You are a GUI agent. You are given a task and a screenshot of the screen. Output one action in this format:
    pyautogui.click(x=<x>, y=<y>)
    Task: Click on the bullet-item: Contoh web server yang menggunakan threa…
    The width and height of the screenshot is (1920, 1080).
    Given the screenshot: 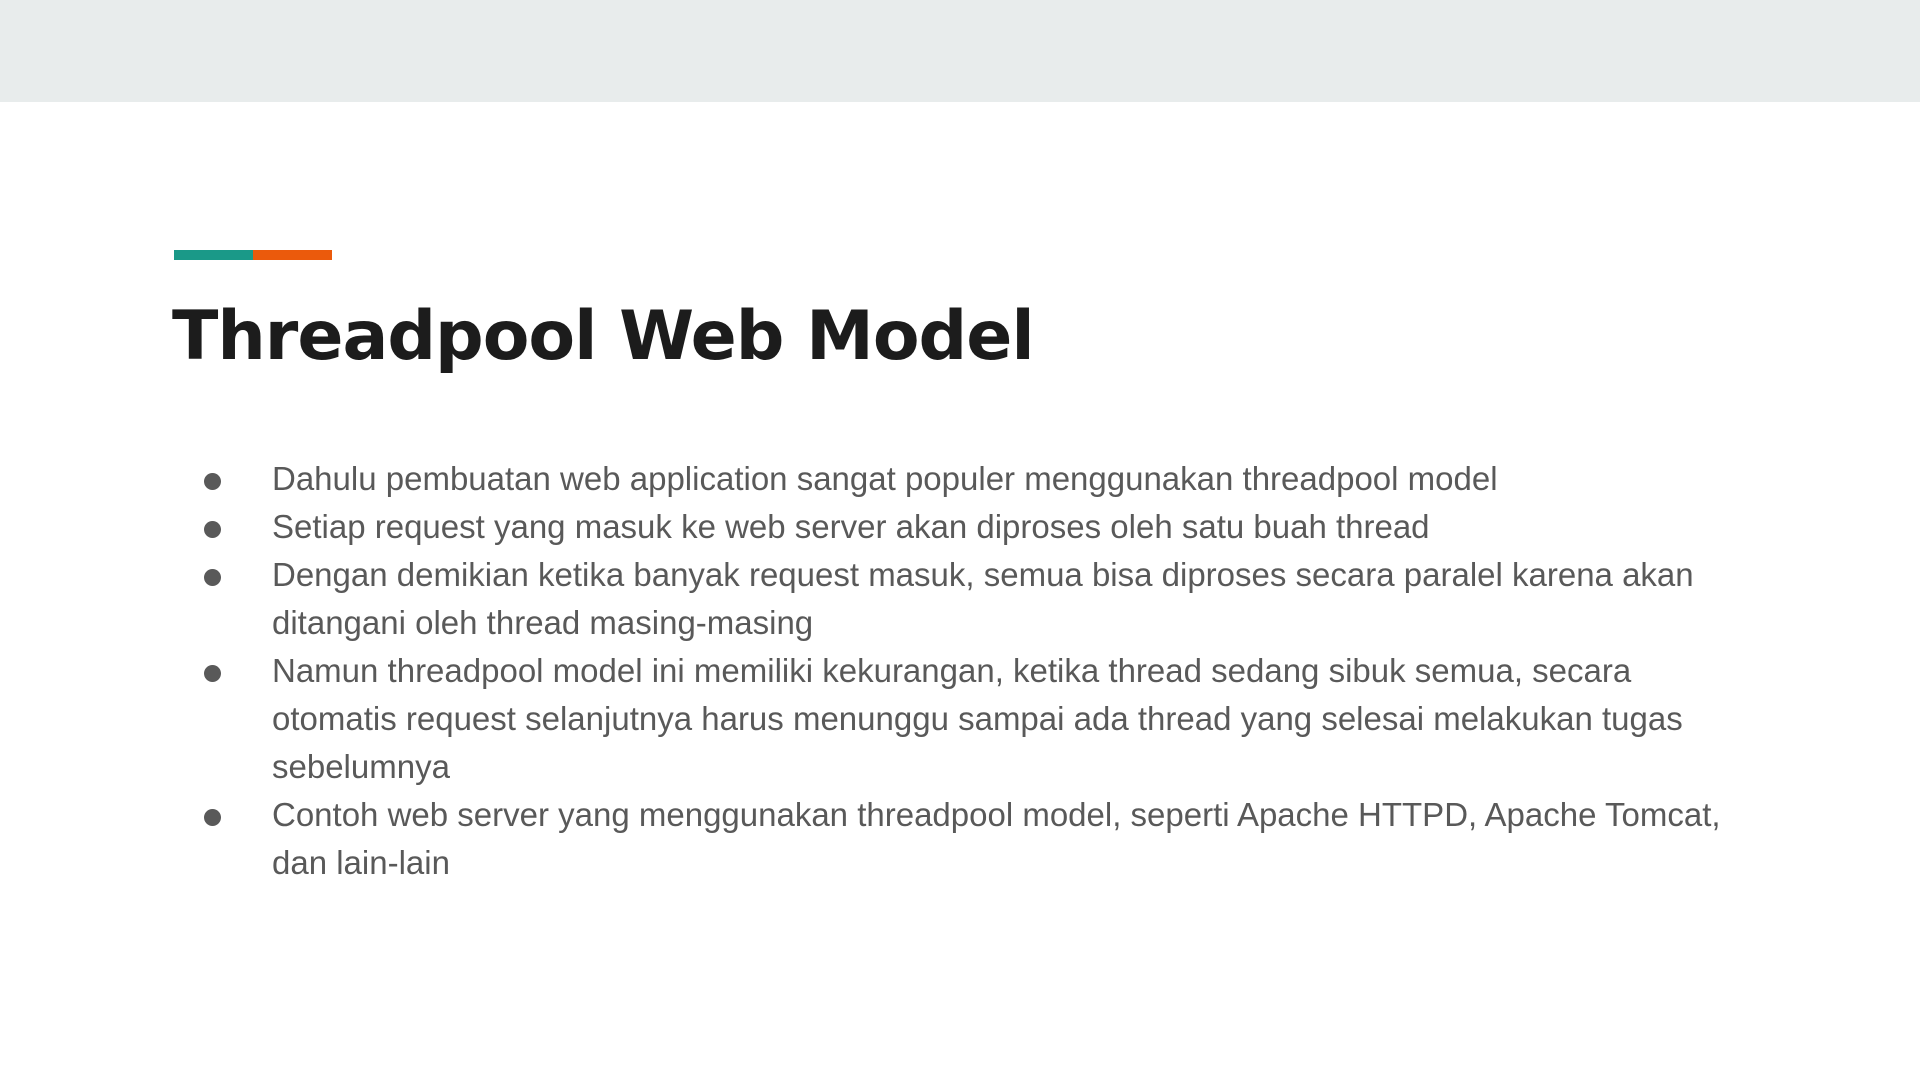 What is the action you would take?
    pyautogui.click(x=980, y=839)
    